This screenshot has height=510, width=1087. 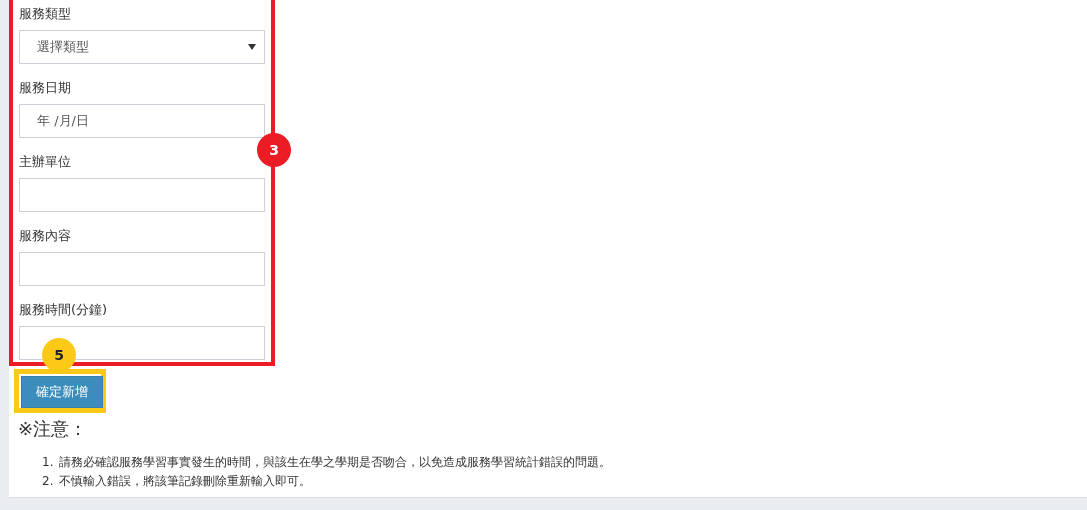 What do you see at coordinates (64, 310) in the screenshot?
I see `field-label: 服務時間(分鐘)` at bounding box center [64, 310].